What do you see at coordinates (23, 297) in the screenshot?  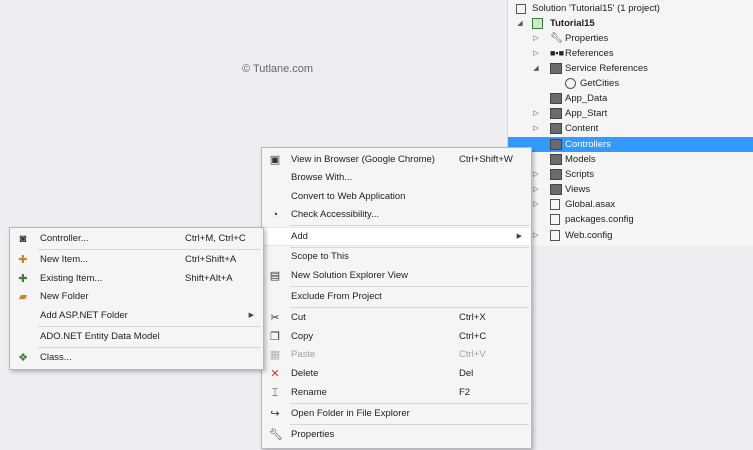 I see `new-folder-icon: ▰` at bounding box center [23, 297].